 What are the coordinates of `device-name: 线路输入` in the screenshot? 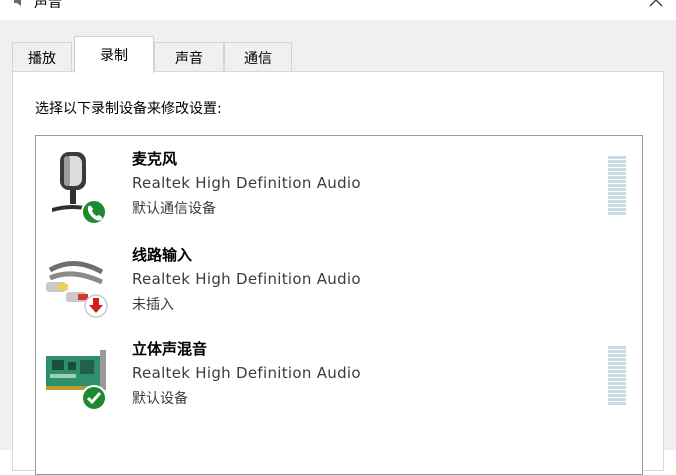 It's located at (162, 255).